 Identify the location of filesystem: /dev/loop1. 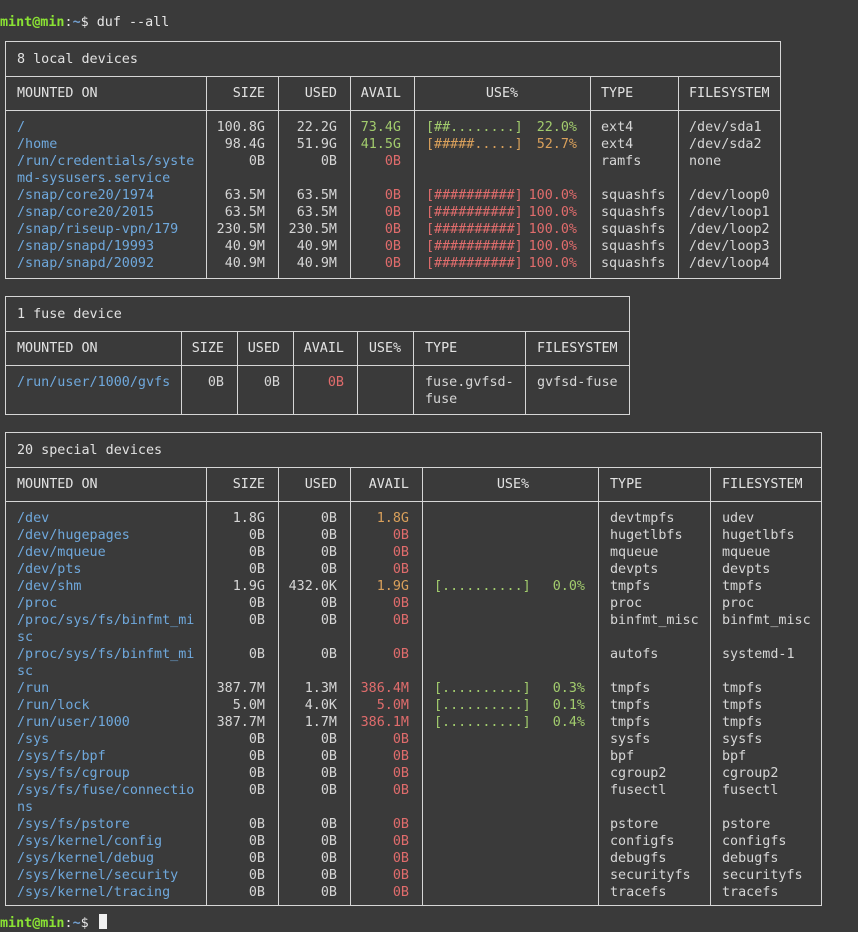
(729, 212).